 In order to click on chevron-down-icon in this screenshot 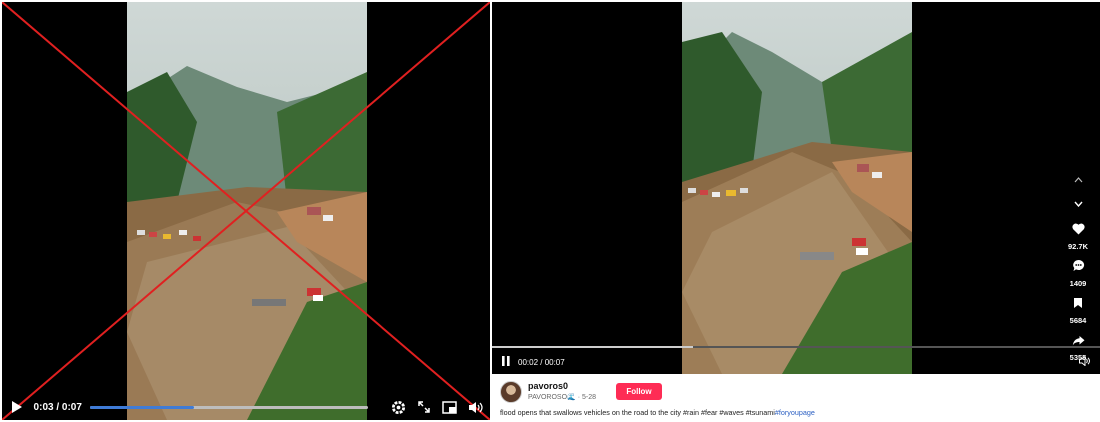, I will do `click(1078, 203)`.